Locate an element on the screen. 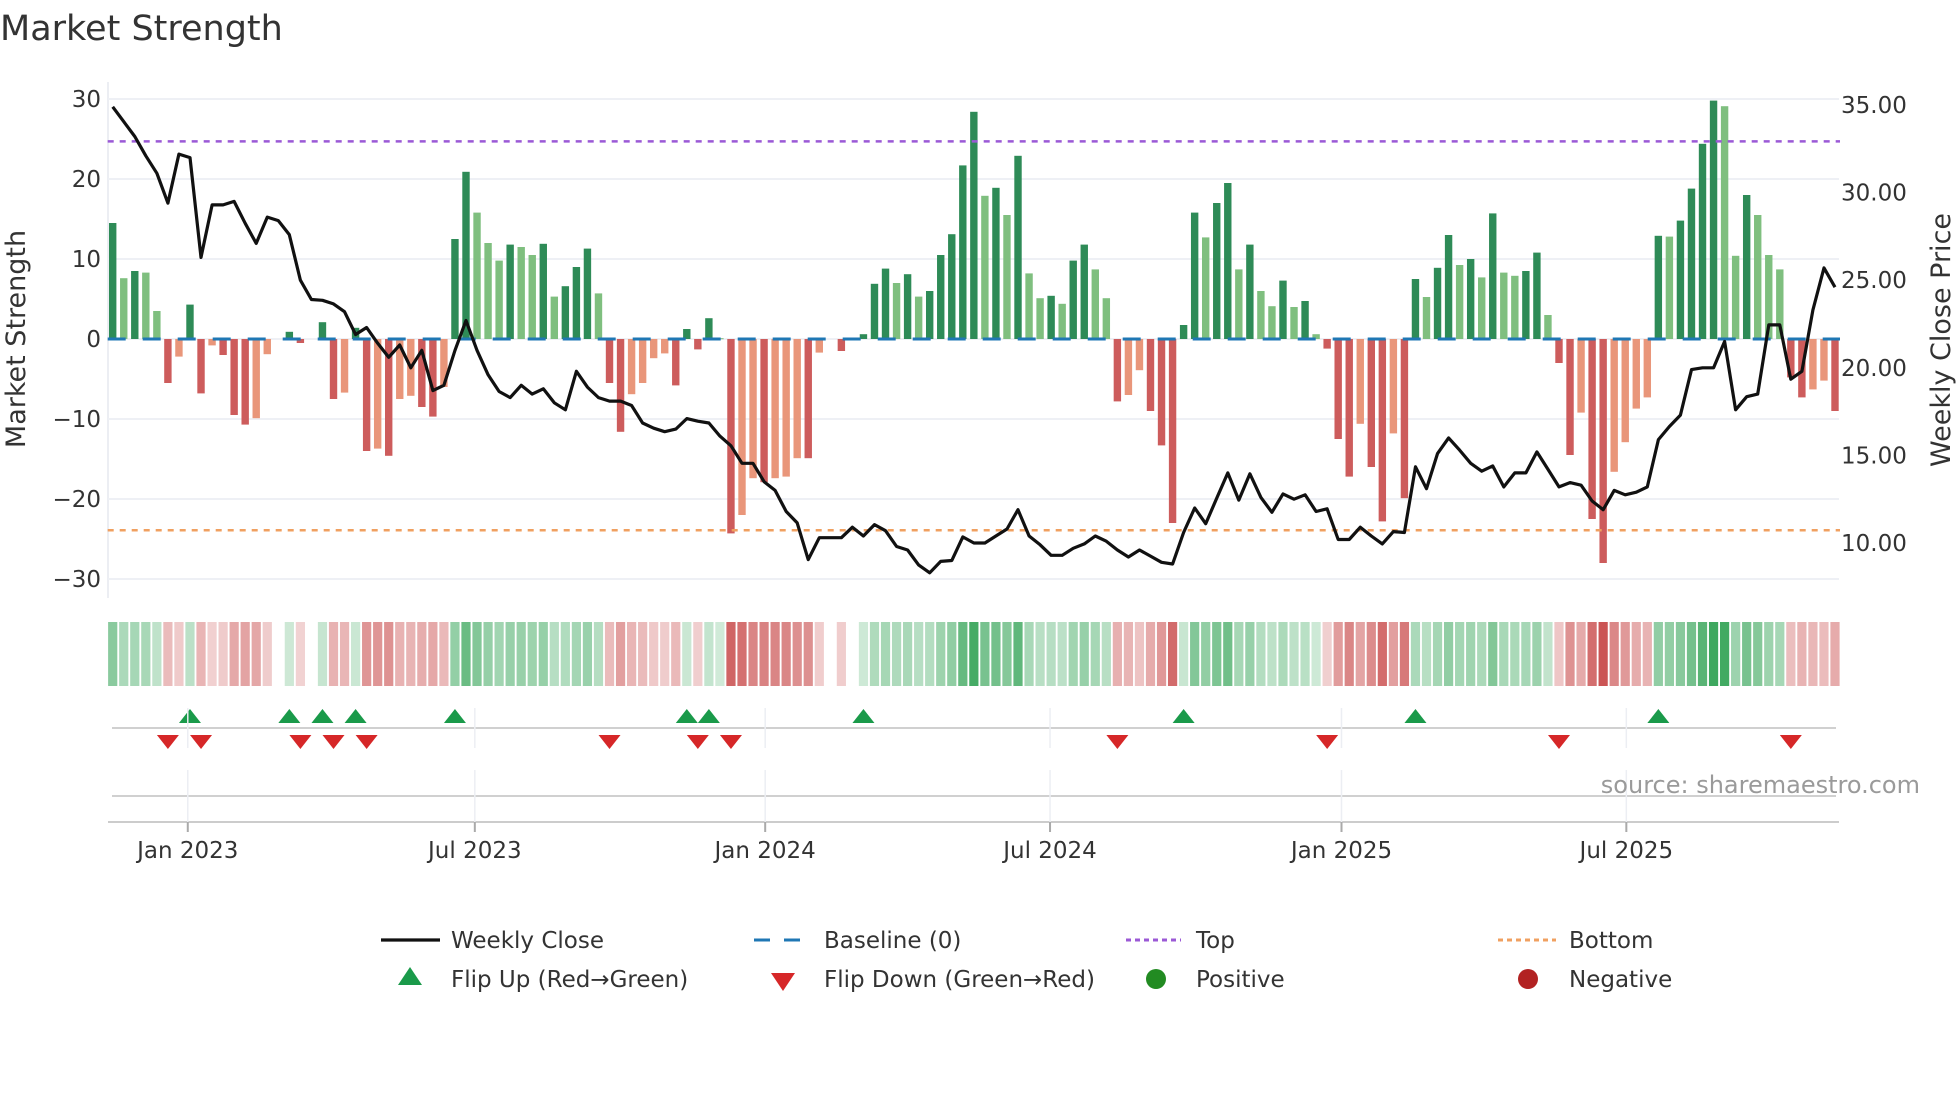 This screenshot has width=1960, height=1106. right-axis-title: Weekly Close Price is located at coordinates (1941, 340).